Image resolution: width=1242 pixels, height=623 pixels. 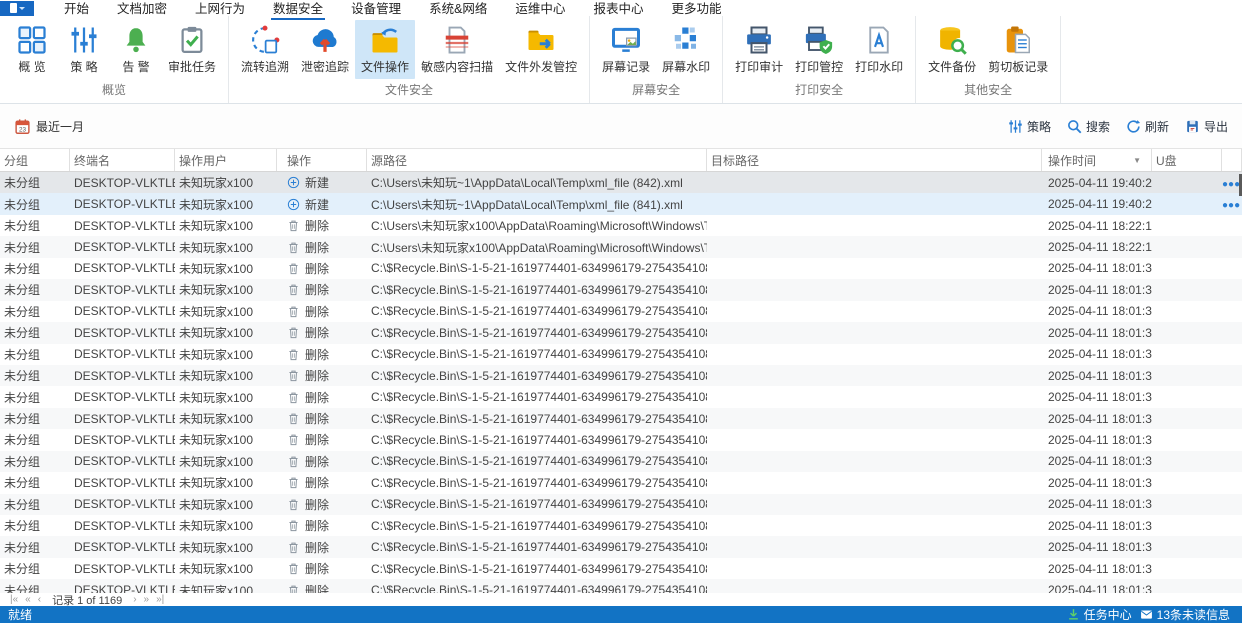 I want to click on clipboard-check-icon, so click(x=192, y=39).